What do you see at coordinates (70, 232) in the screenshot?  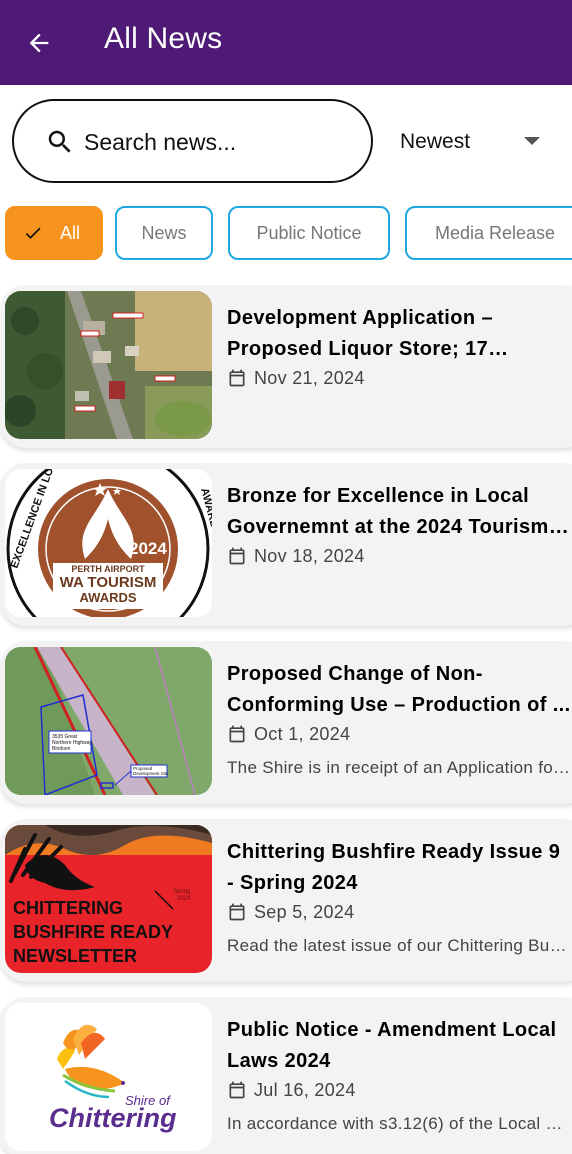 I see `filter-chip-label: All` at bounding box center [70, 232].